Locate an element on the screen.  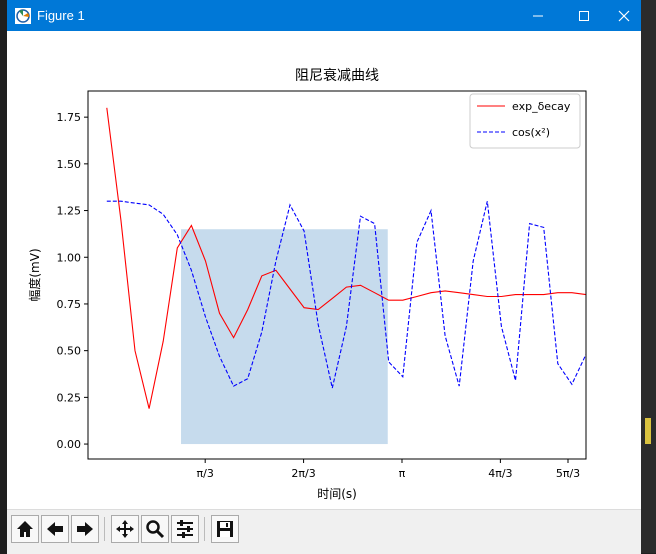
zoom-button is located at coordinates (155, 529).